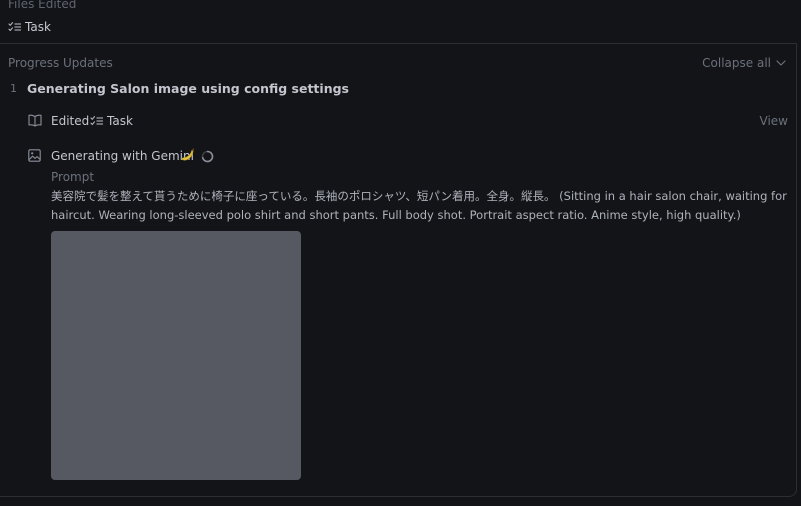 The height and width of the screenshot is (506, 801). Describe the element at coordinates (120, 121) in the screenshot. I see `edited-task-label: Task` at that location.